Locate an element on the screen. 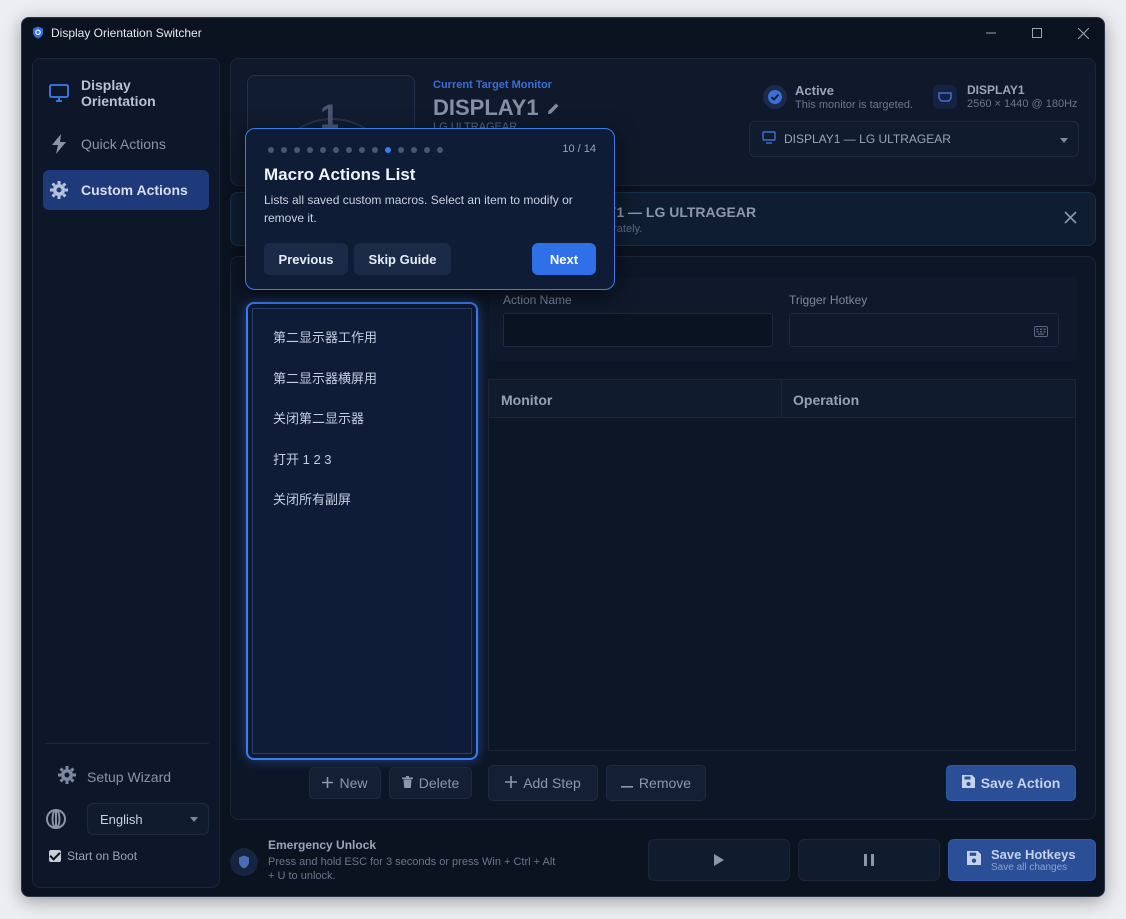 This screenshot has height=919, width=1126. minimize-icon is located at coordinates (991, 33).